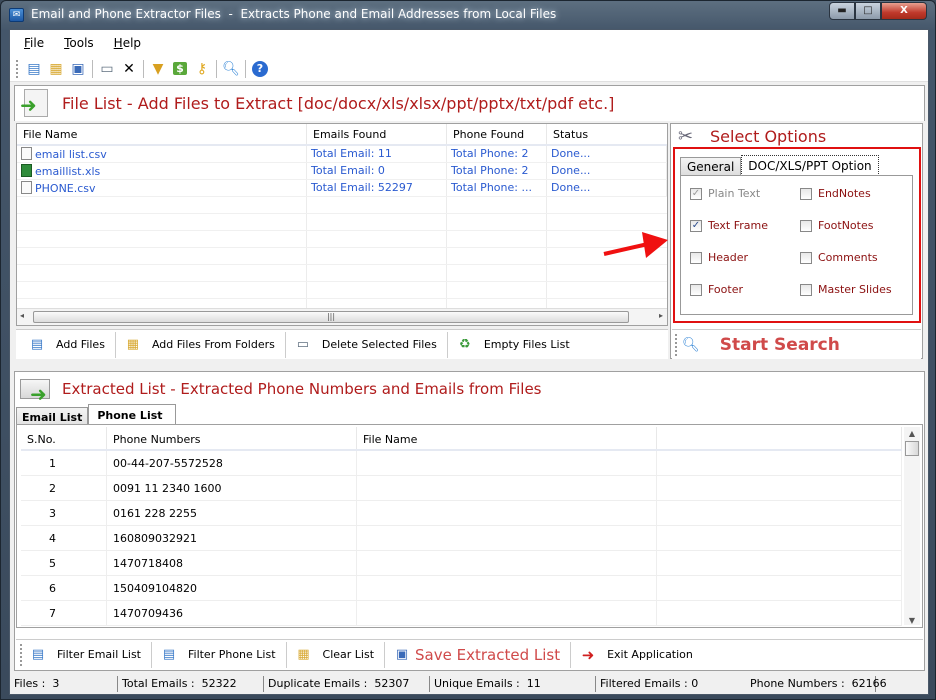 The image size is (936, 700). Describe the element at coordinates (759, 345) in the screenshot. I see `start-search-button: 🔍︎ Start Search` at that location.